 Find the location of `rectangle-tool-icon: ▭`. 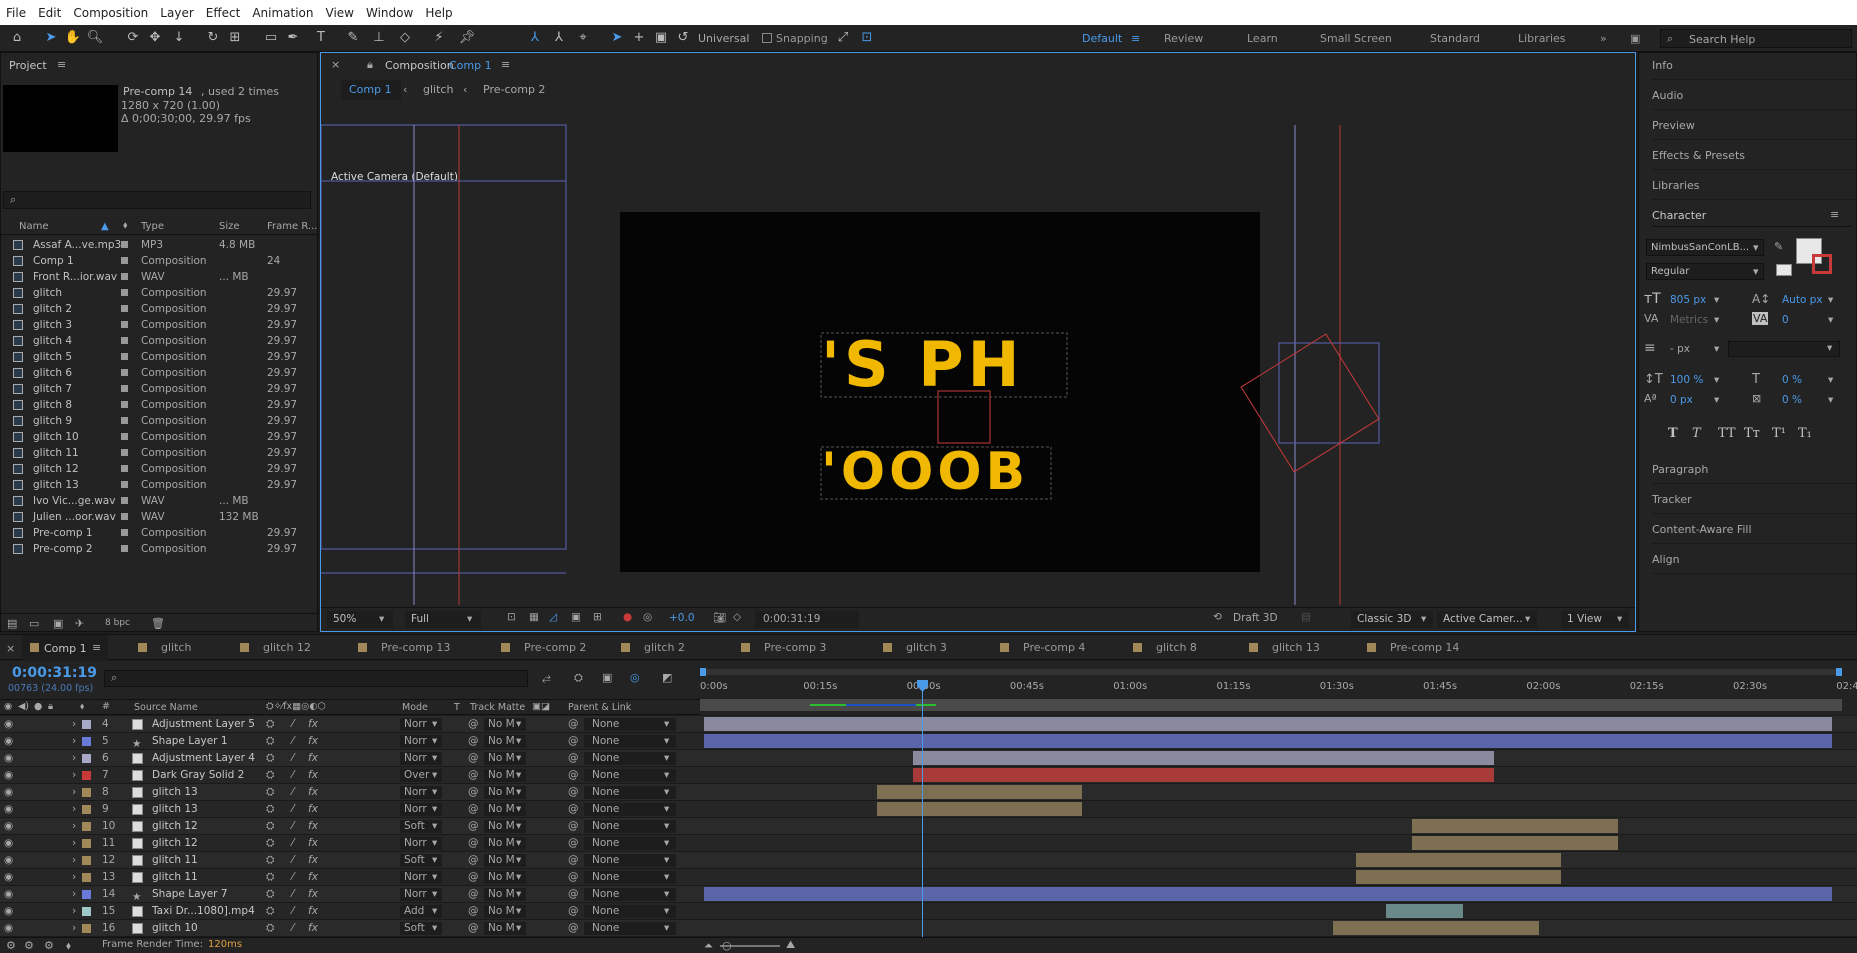

rectangle-tool-icon: ▭ is located at coordinates (271, 38).